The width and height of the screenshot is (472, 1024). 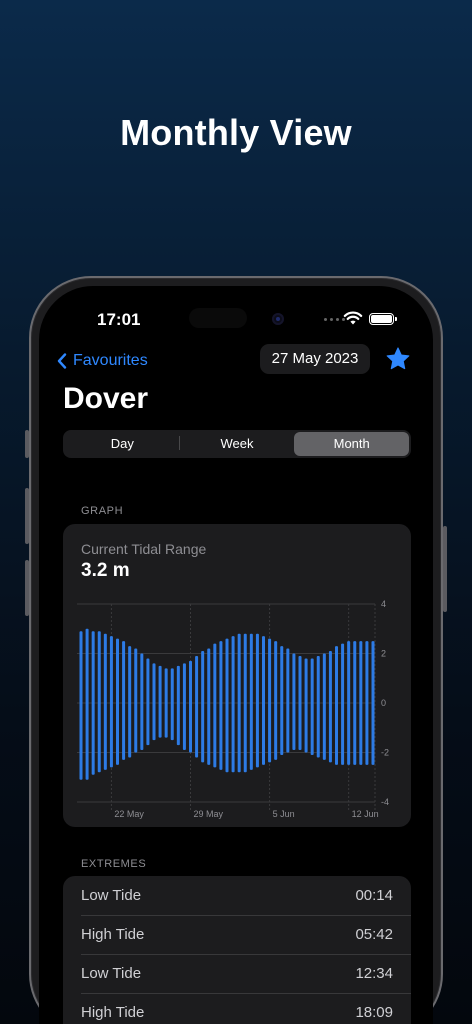 I want to click on extreme-time: 05:42, so click(x=374, y=934).